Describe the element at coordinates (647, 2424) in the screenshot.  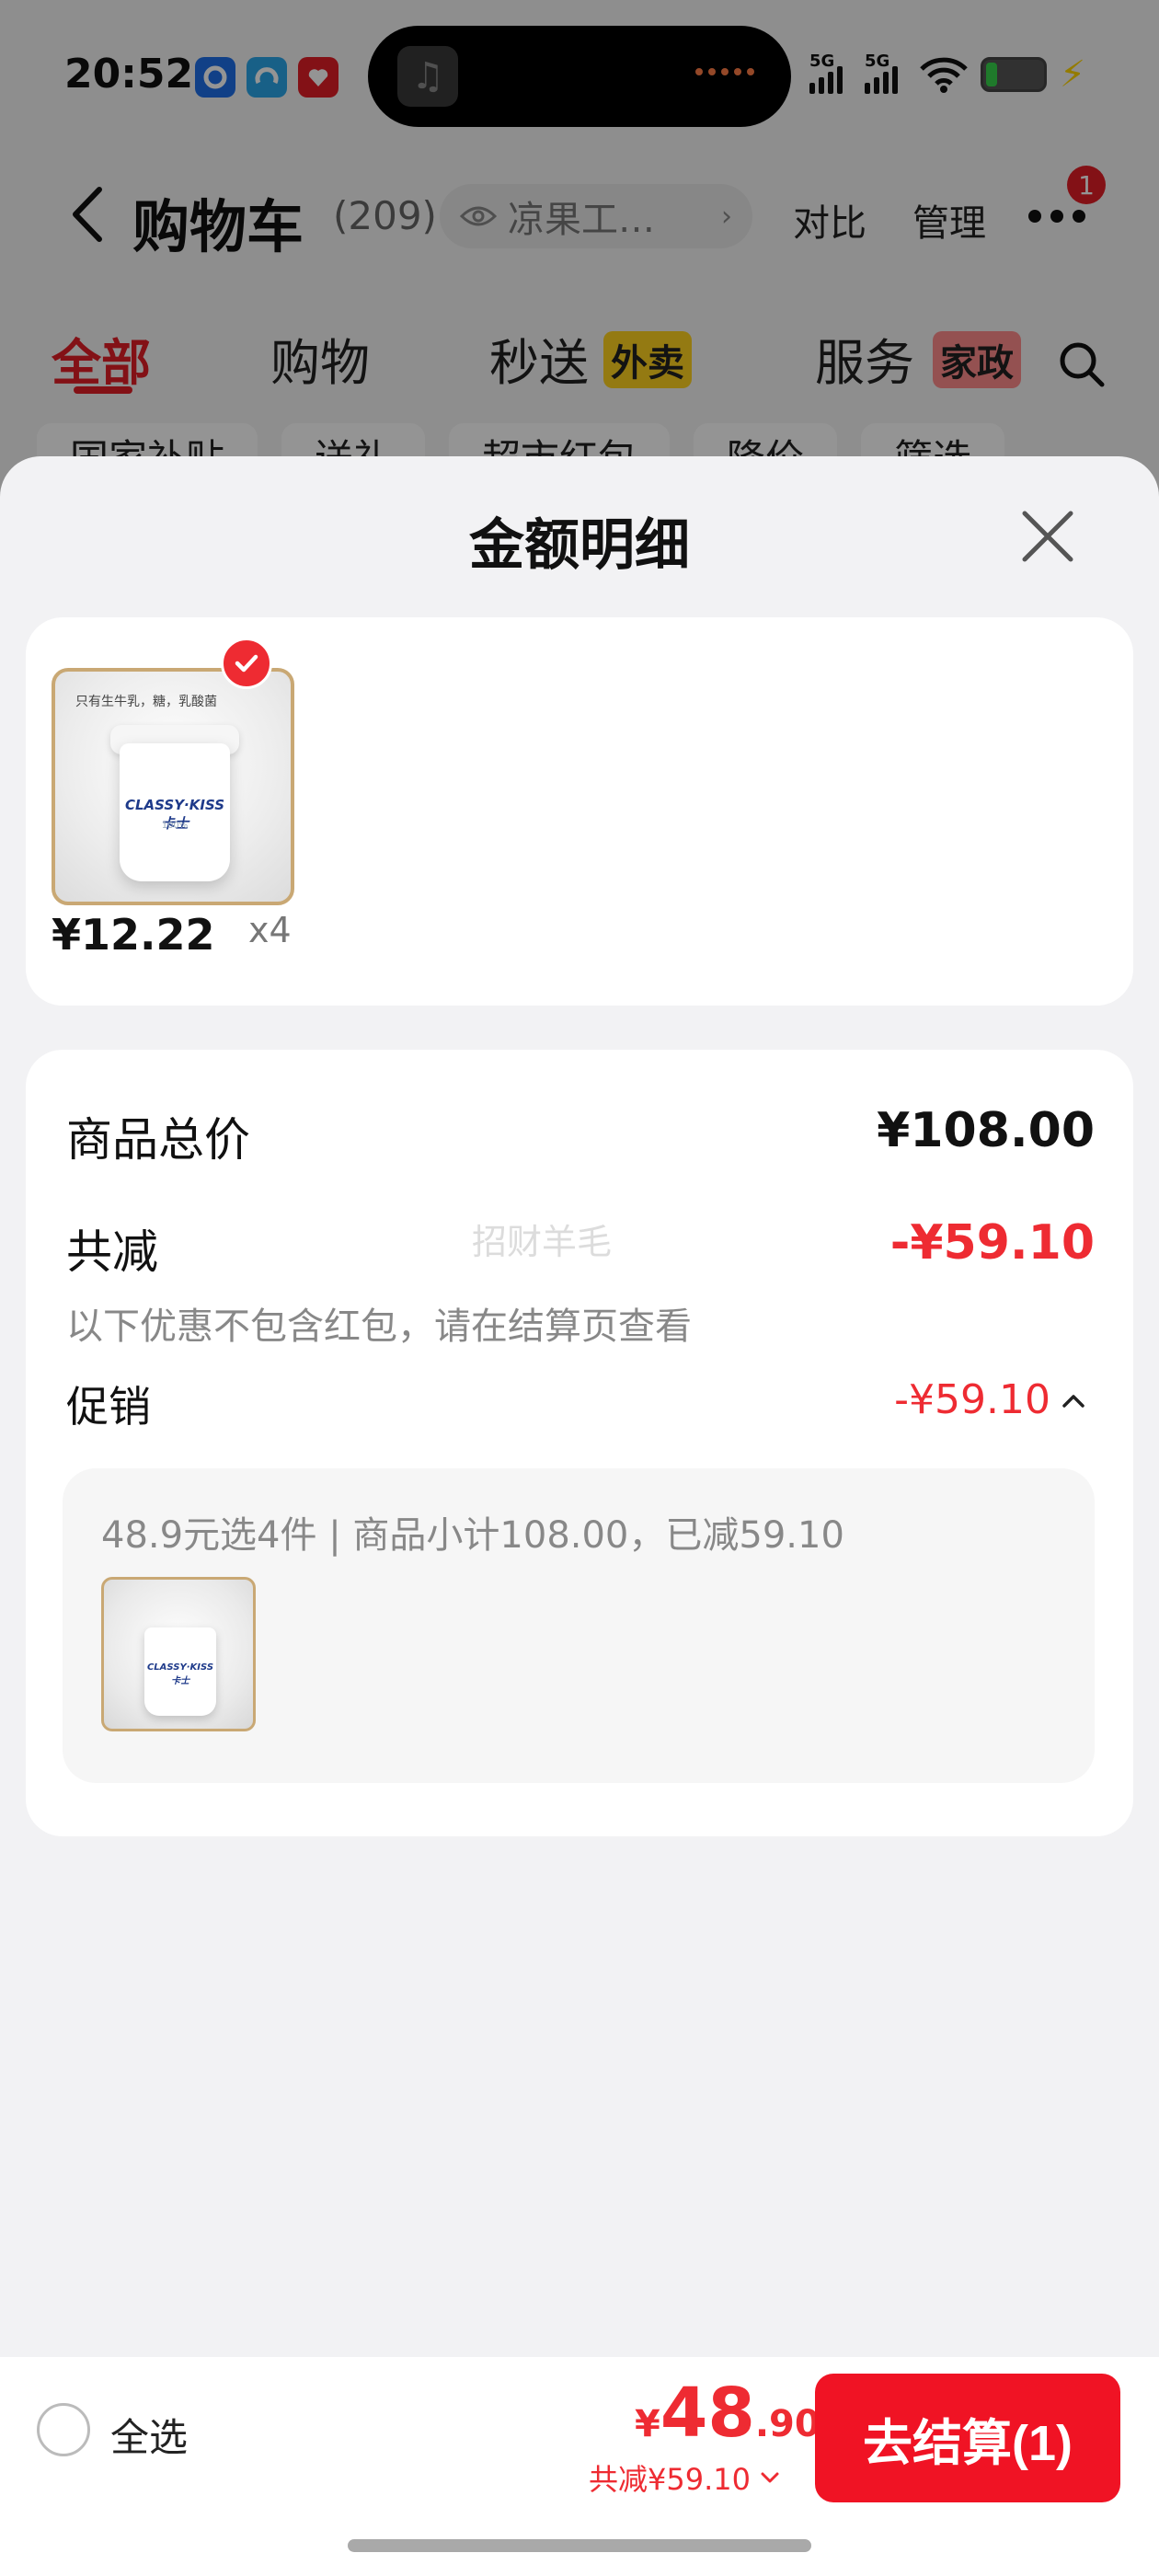
I see `currency-symbol: ¥` at that location.